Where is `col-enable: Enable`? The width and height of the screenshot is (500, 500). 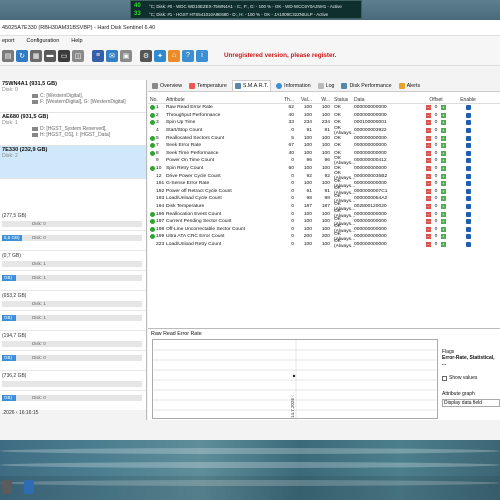 col-enable: Enable is located at coordinates (468, 100).